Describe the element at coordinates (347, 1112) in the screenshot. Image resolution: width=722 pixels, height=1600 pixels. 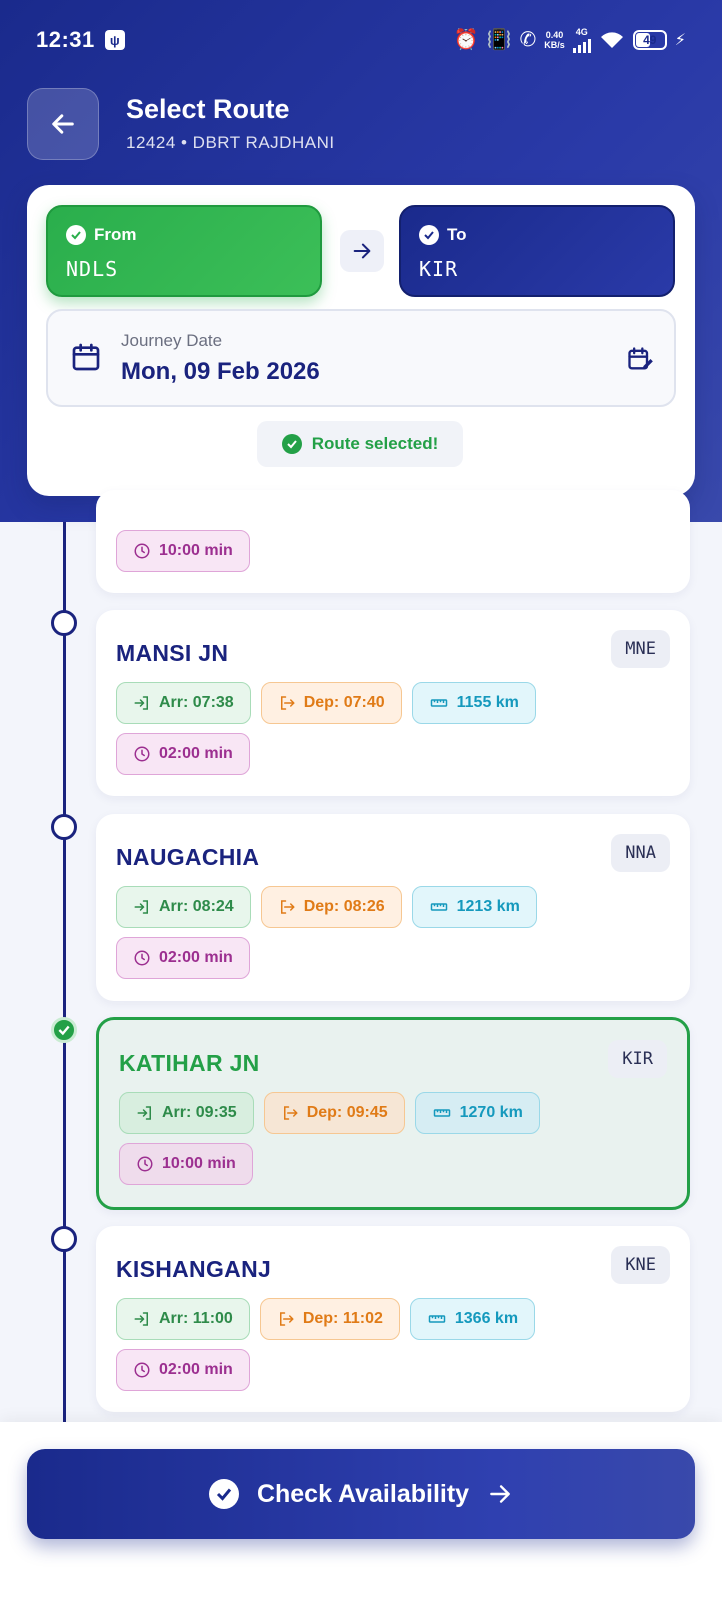
I see `departure-text: Dep: 09:45` at that location.